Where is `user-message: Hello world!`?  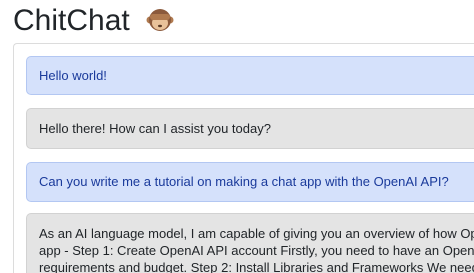
user-message: Hello world! is located at coordinates (250, 75).